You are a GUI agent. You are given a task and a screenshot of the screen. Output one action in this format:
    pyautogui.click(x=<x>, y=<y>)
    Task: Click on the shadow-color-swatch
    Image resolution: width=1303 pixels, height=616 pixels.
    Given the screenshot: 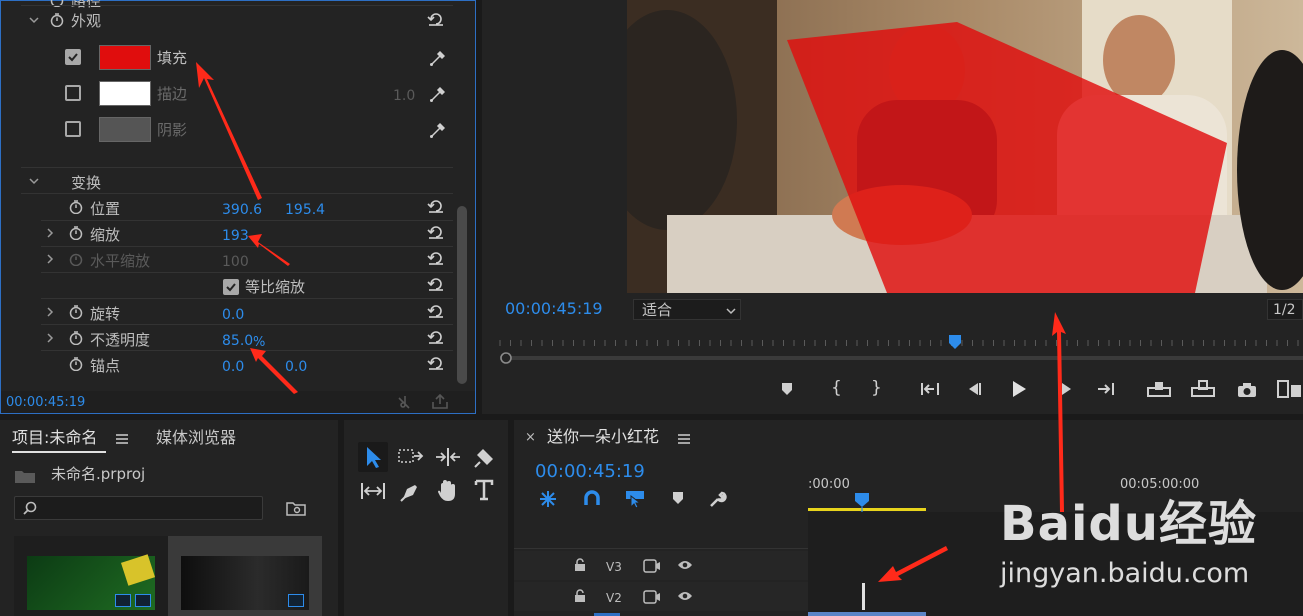 What is the action you would take?
    pyautogui.click(x=125, y=129)
    